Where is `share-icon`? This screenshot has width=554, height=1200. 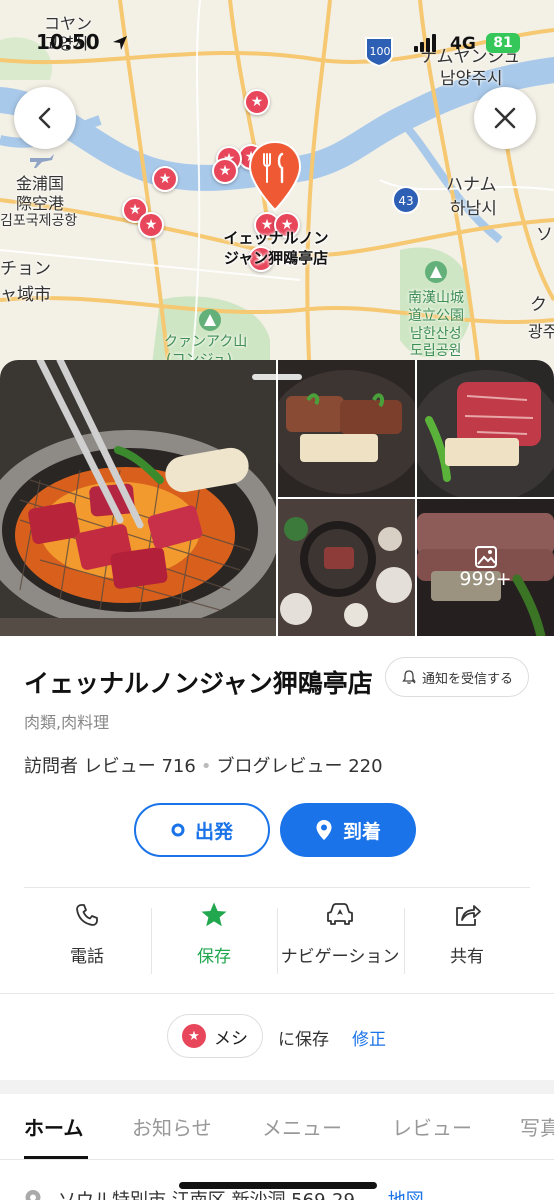
share-icon is located at coordinates (468, 915).